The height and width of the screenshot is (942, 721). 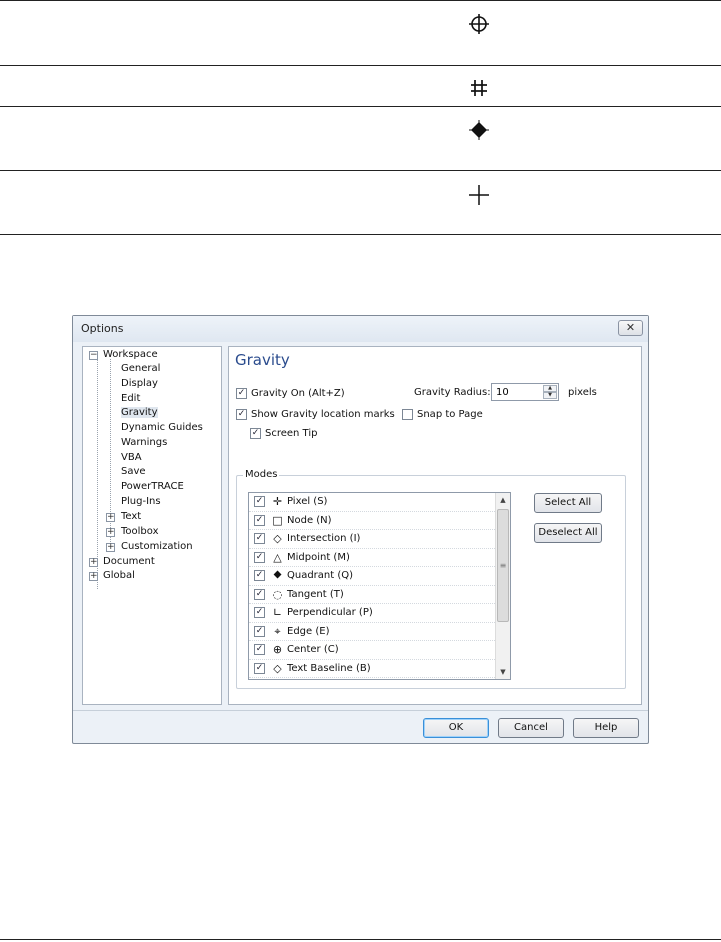 I want to click on tree-item-dynamic-guides: Dynamic Guides, so click(x=162, y=428).